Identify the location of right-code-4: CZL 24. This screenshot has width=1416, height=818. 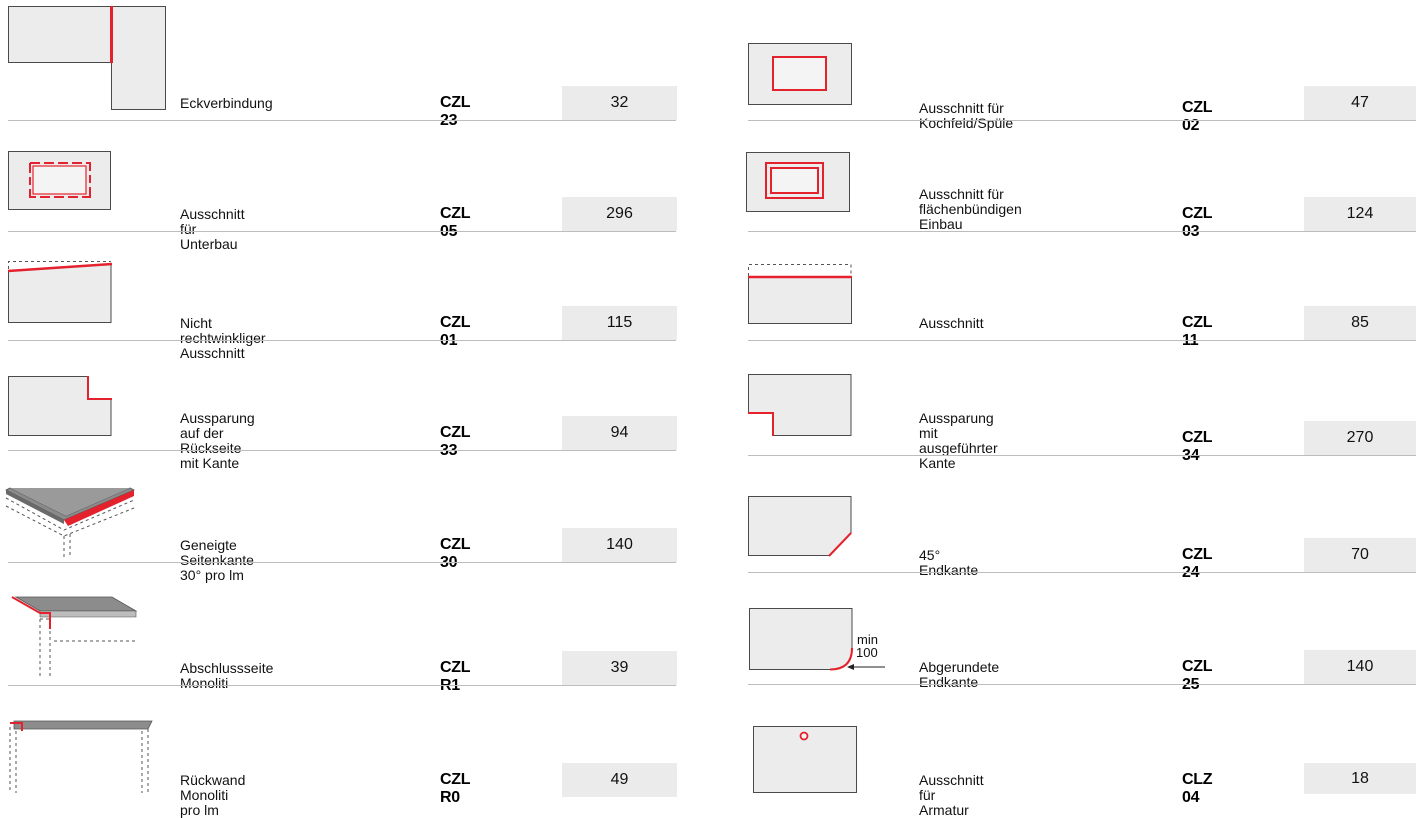
(1197, 563).